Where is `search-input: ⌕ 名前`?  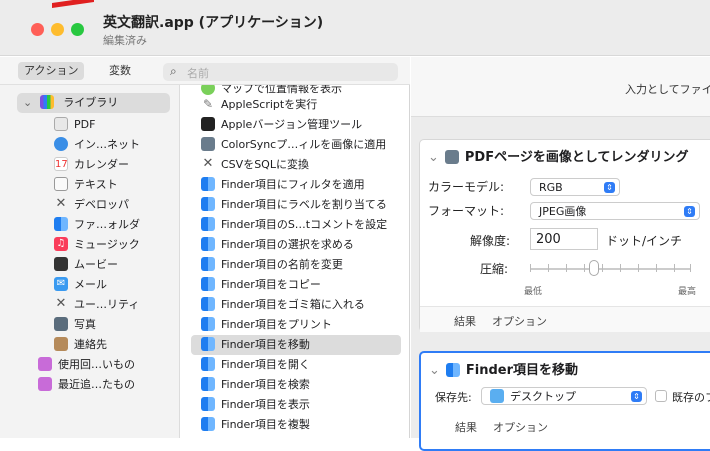 search-input: ⌕ 名前 is located at coordinates (280, 72).